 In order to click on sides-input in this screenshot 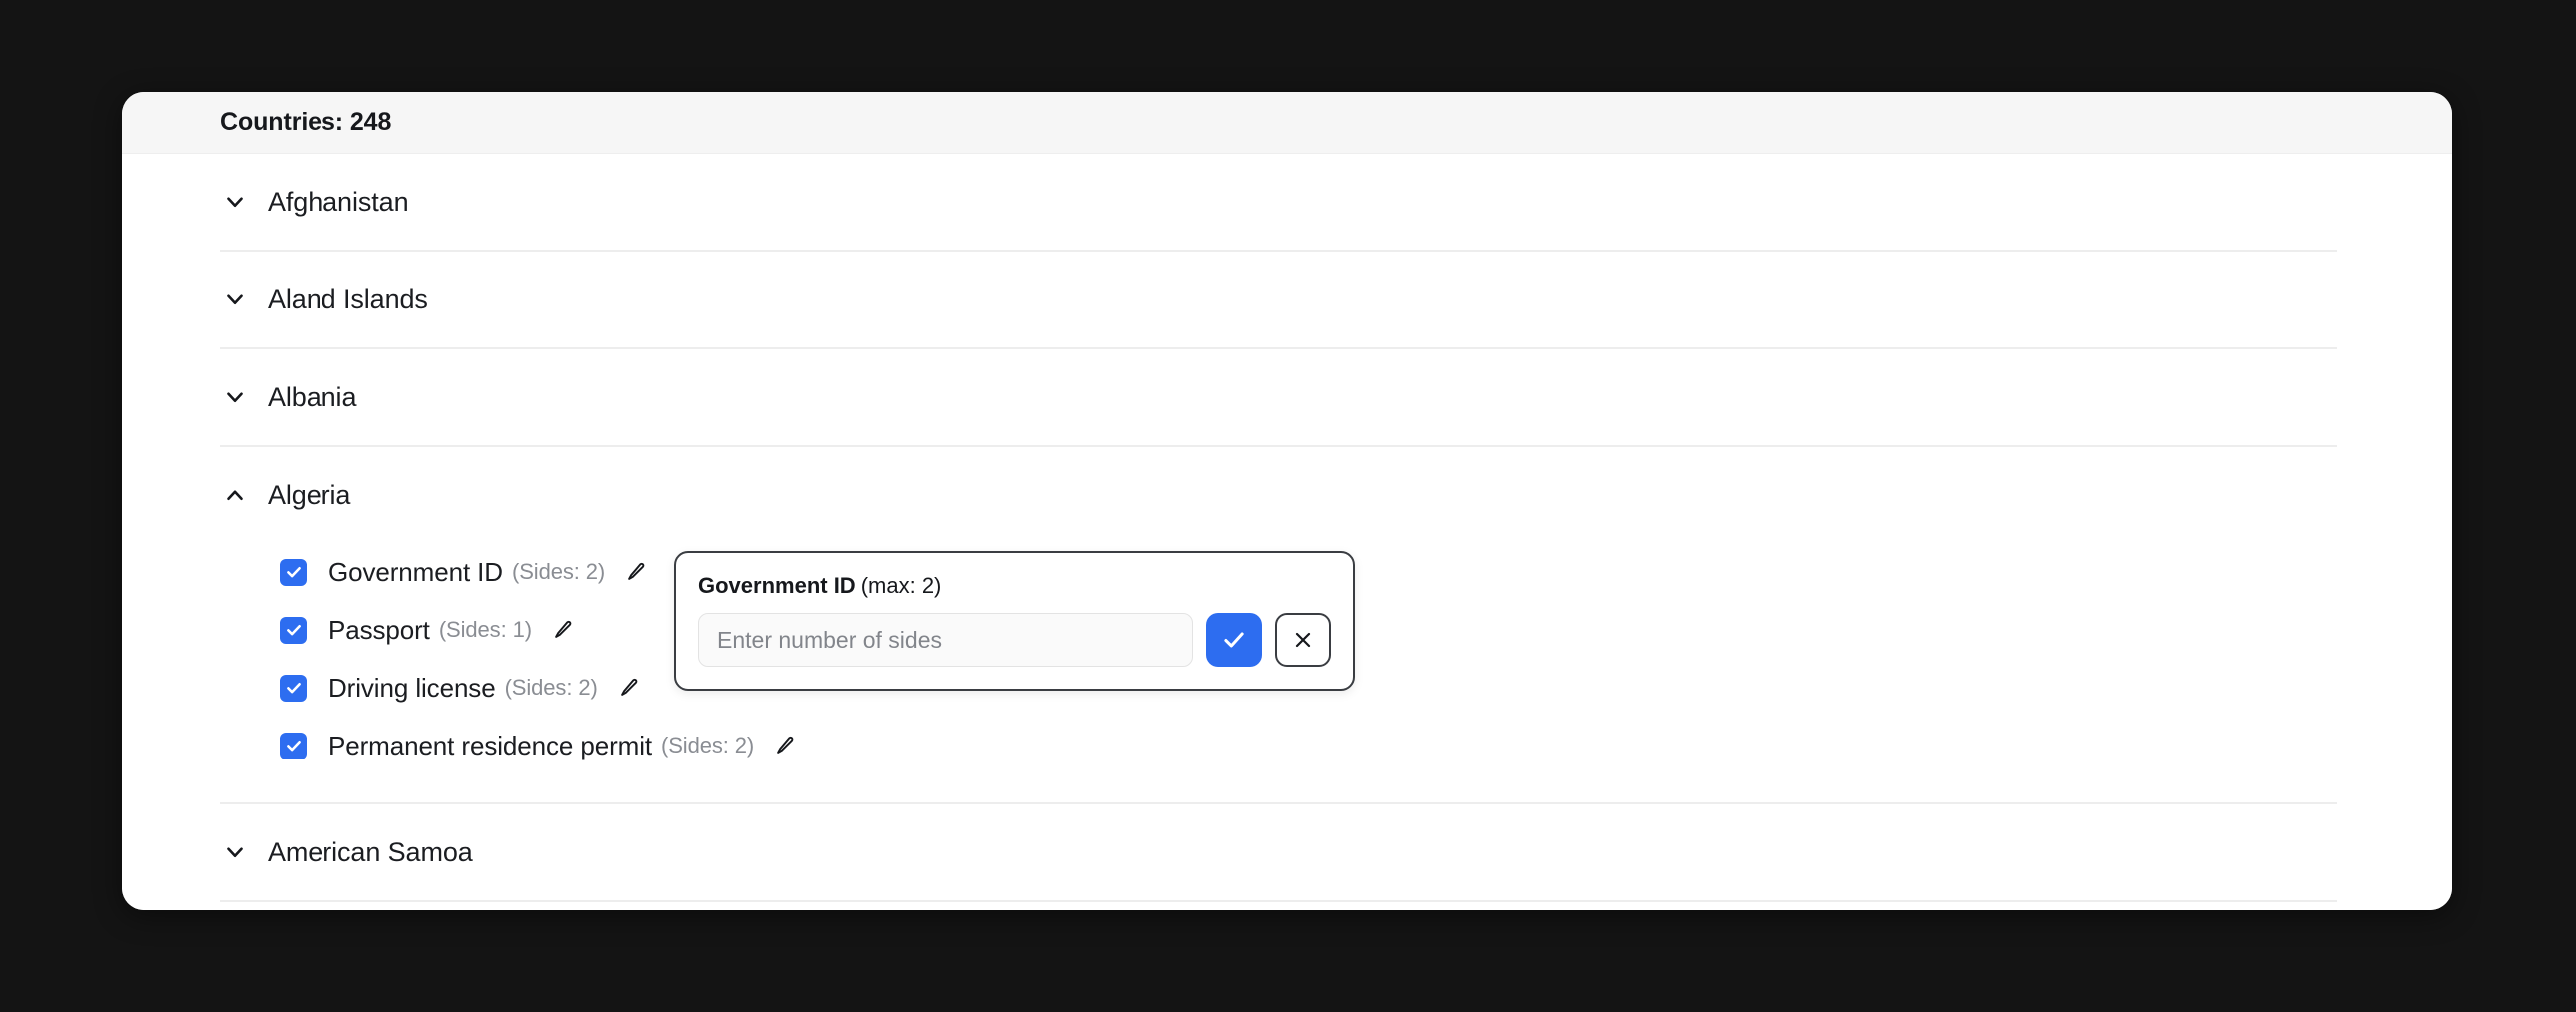, I will do `click(945, 640)`.